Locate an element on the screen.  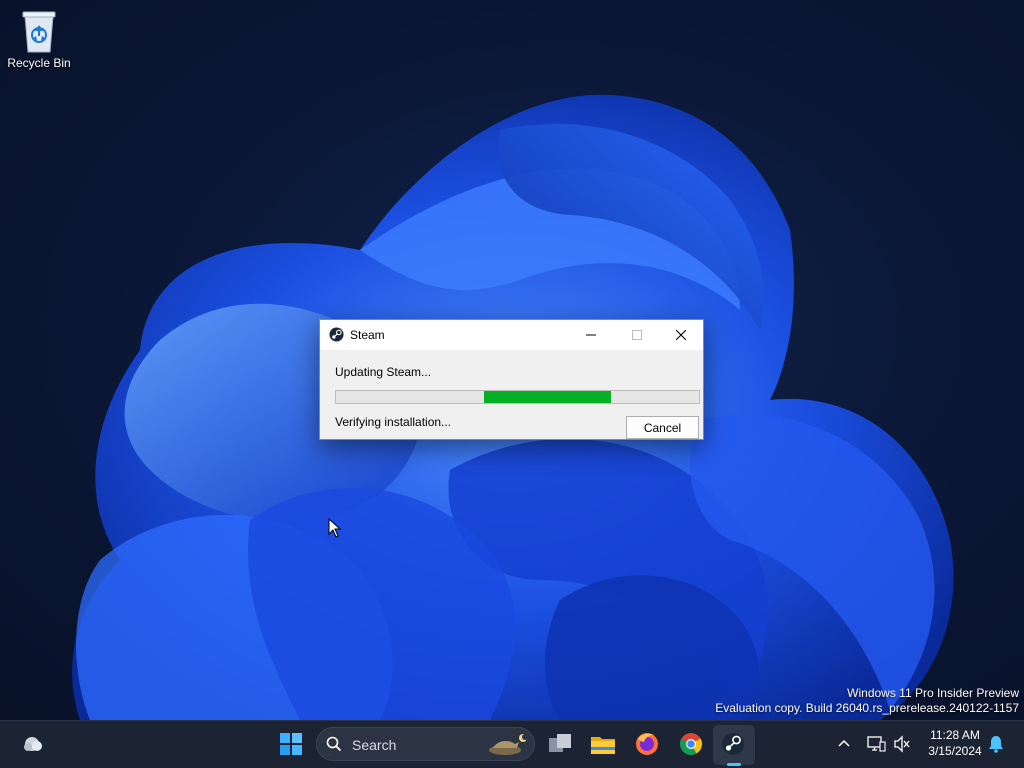
cancel-button: Cancel is located at coordinates (662, 427).